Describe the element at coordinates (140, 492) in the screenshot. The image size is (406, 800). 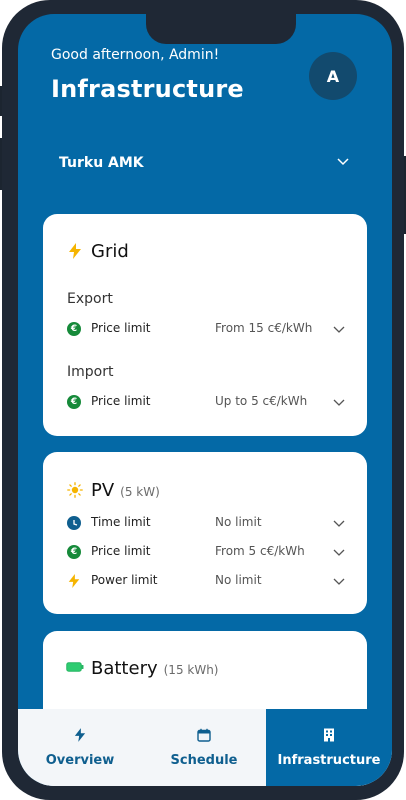
I see `pv-capacity: (5 kW)` at that location.